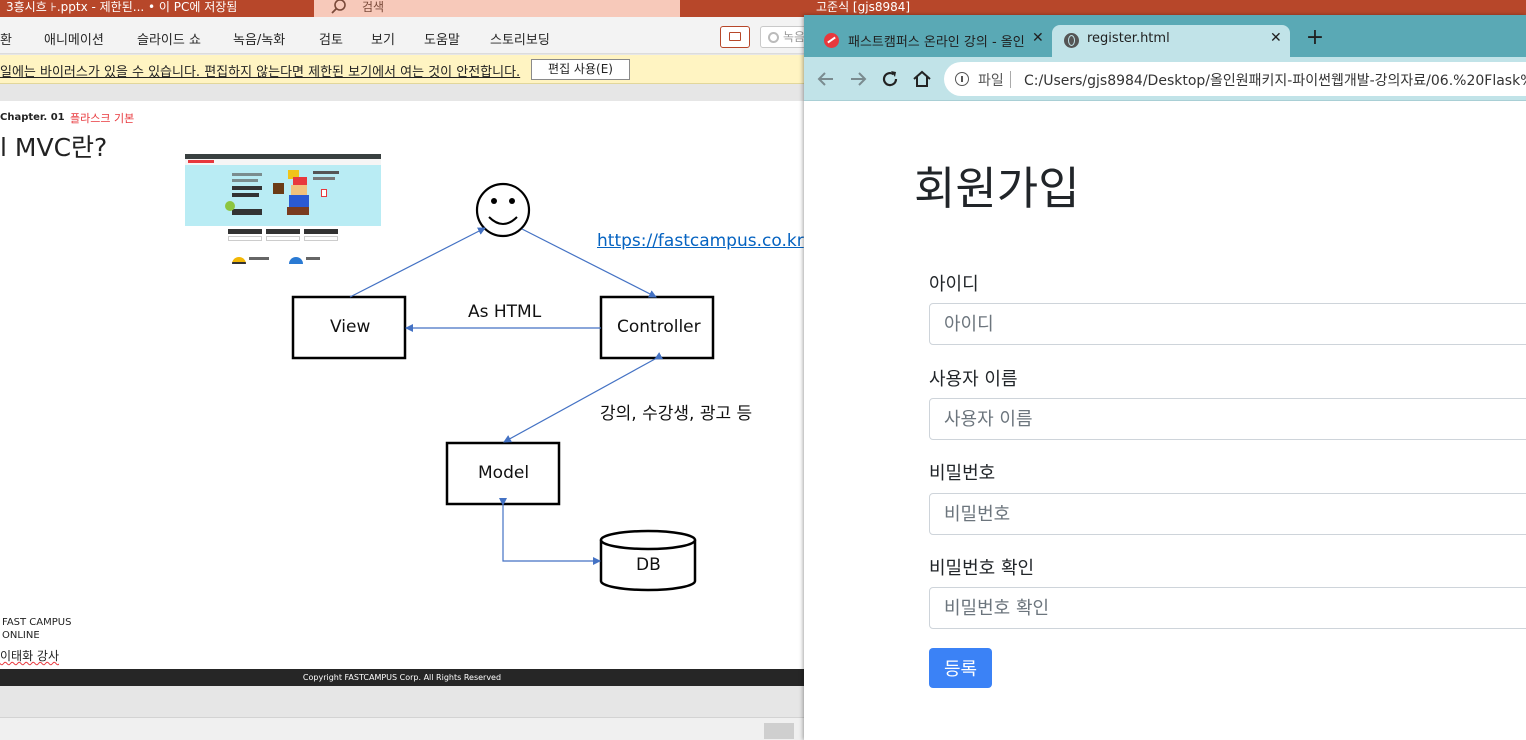 The image size is (1526, 740). Describe the element at coordinates (954, 284) in the screenshot. I see `userid-label: 아이디` at that location.